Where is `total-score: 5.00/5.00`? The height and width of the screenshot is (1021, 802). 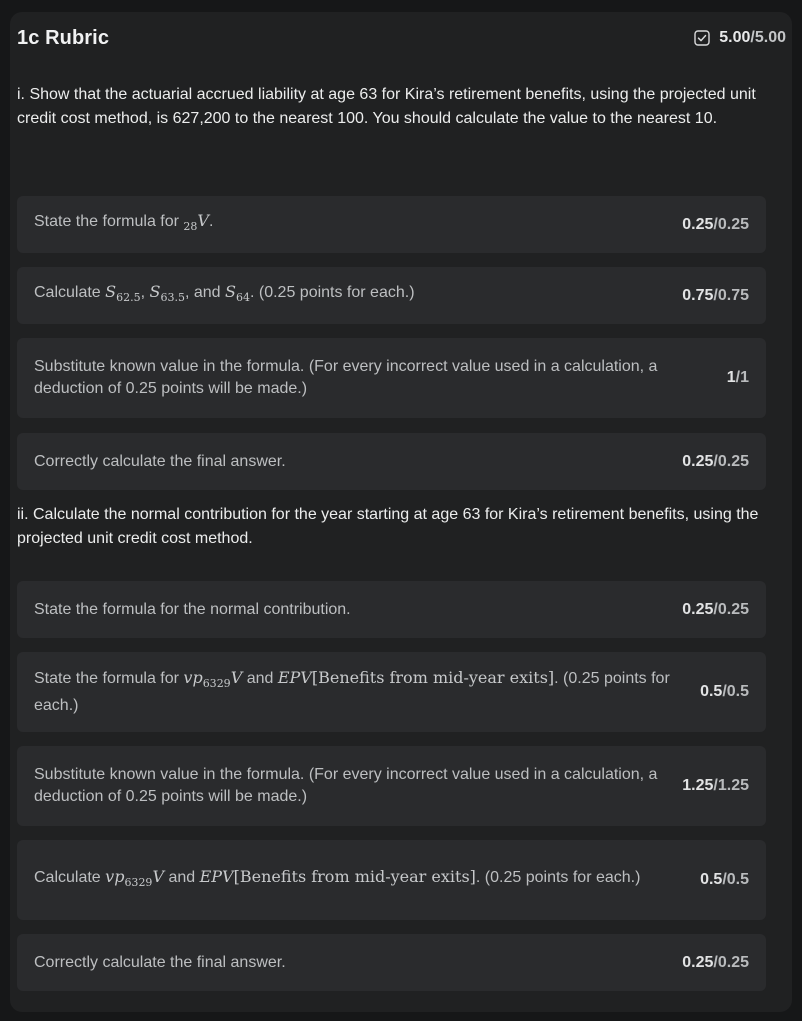
total-score: 5.00/5.00 is located at coordinates (740, 38).